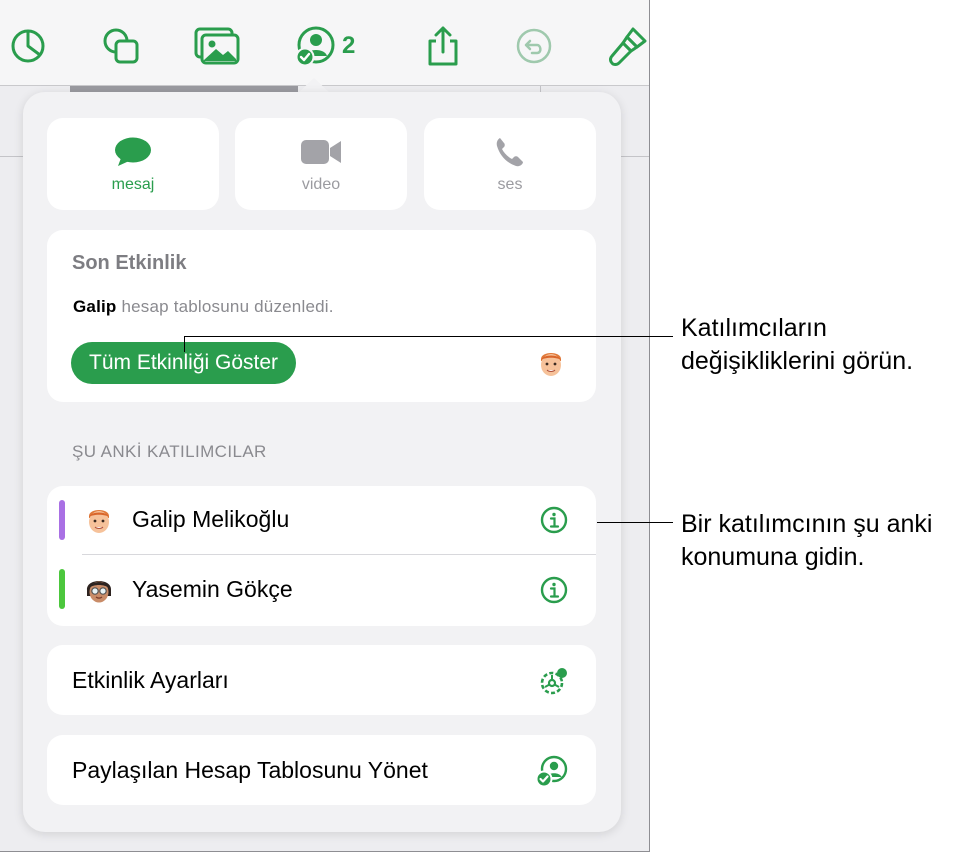 The width and height of the screenshot is (980, 852). I want to click on participant-name: Yasemin Gökçe, so click(212, 589).